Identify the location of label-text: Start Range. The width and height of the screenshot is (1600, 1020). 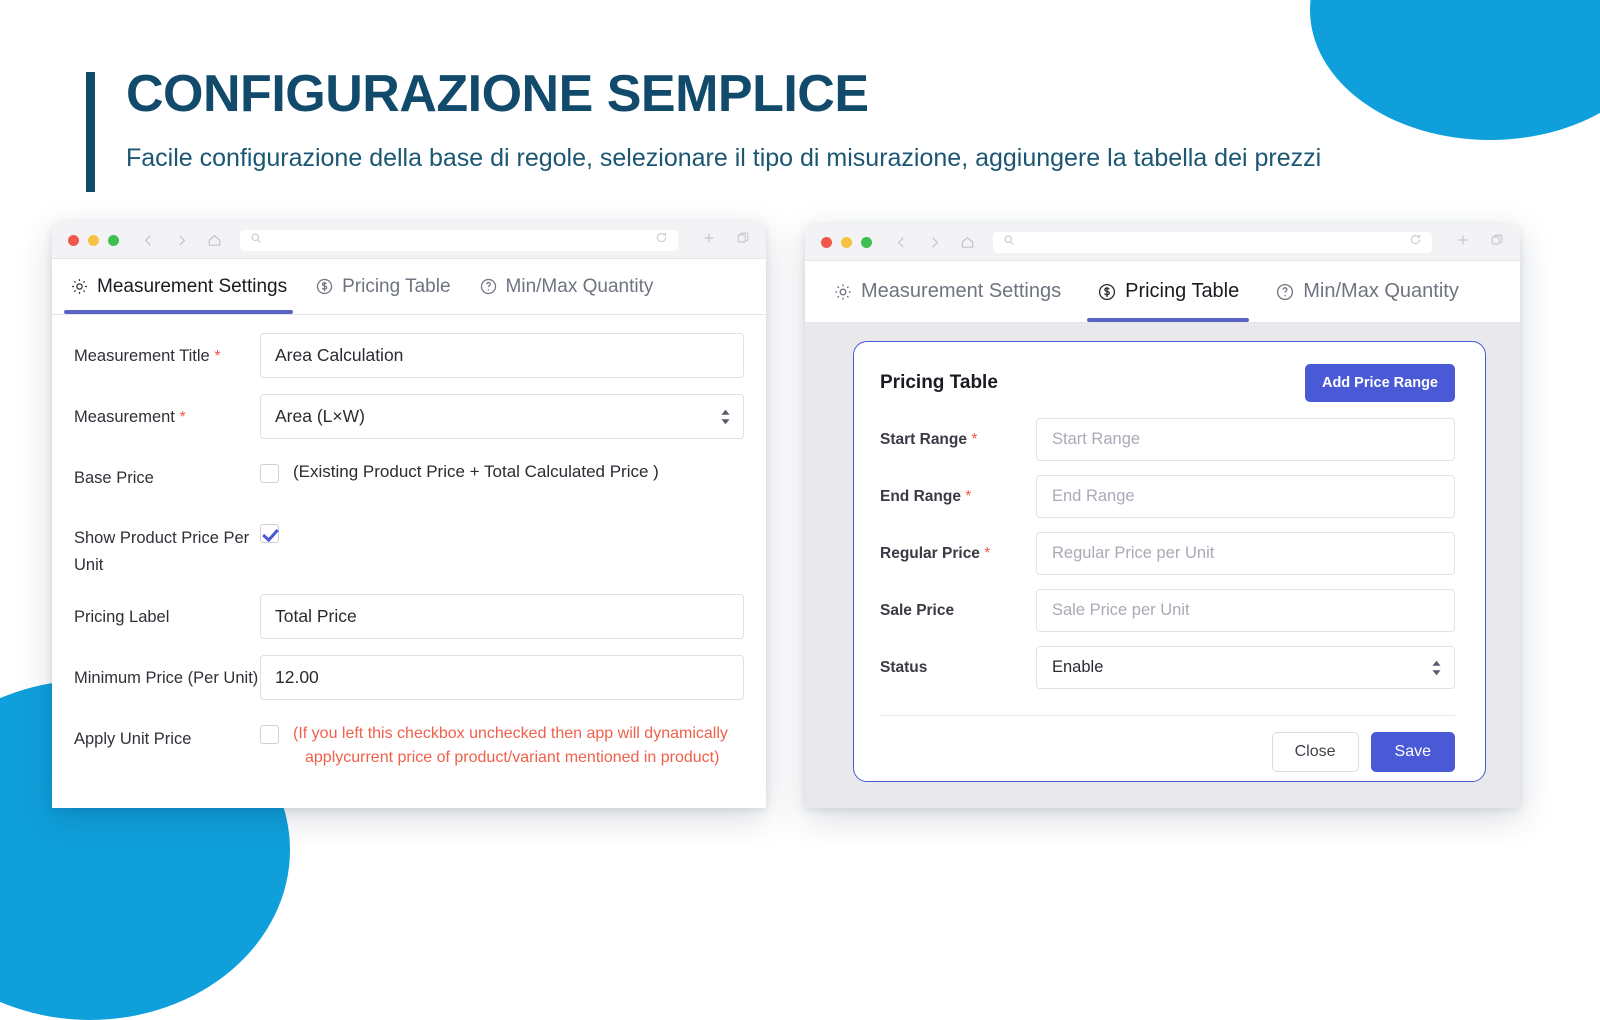
(923, 439).